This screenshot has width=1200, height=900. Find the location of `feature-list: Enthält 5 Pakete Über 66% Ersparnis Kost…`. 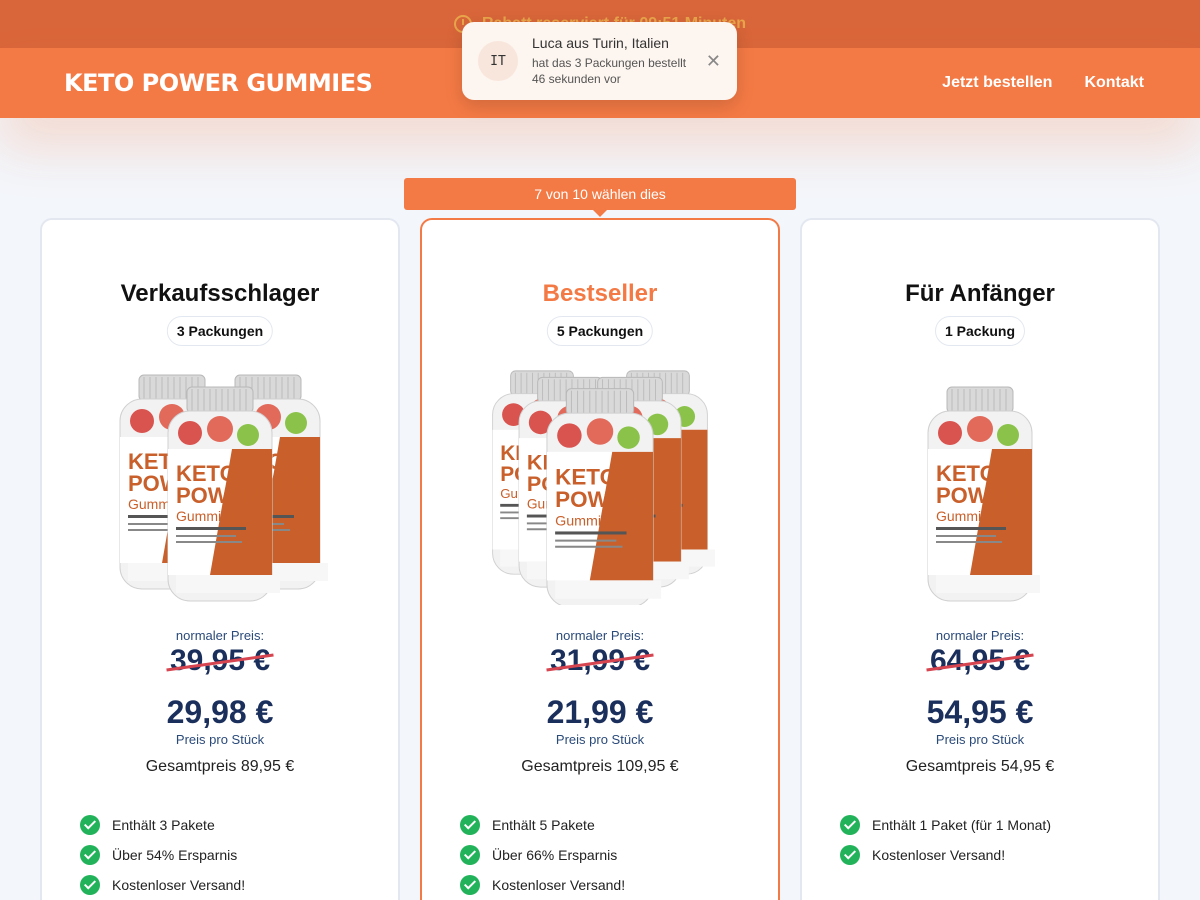

feature-list: Enthält 5 Pakete Über 66% Ersparnis Kost… is located at coordinates (542, 855).